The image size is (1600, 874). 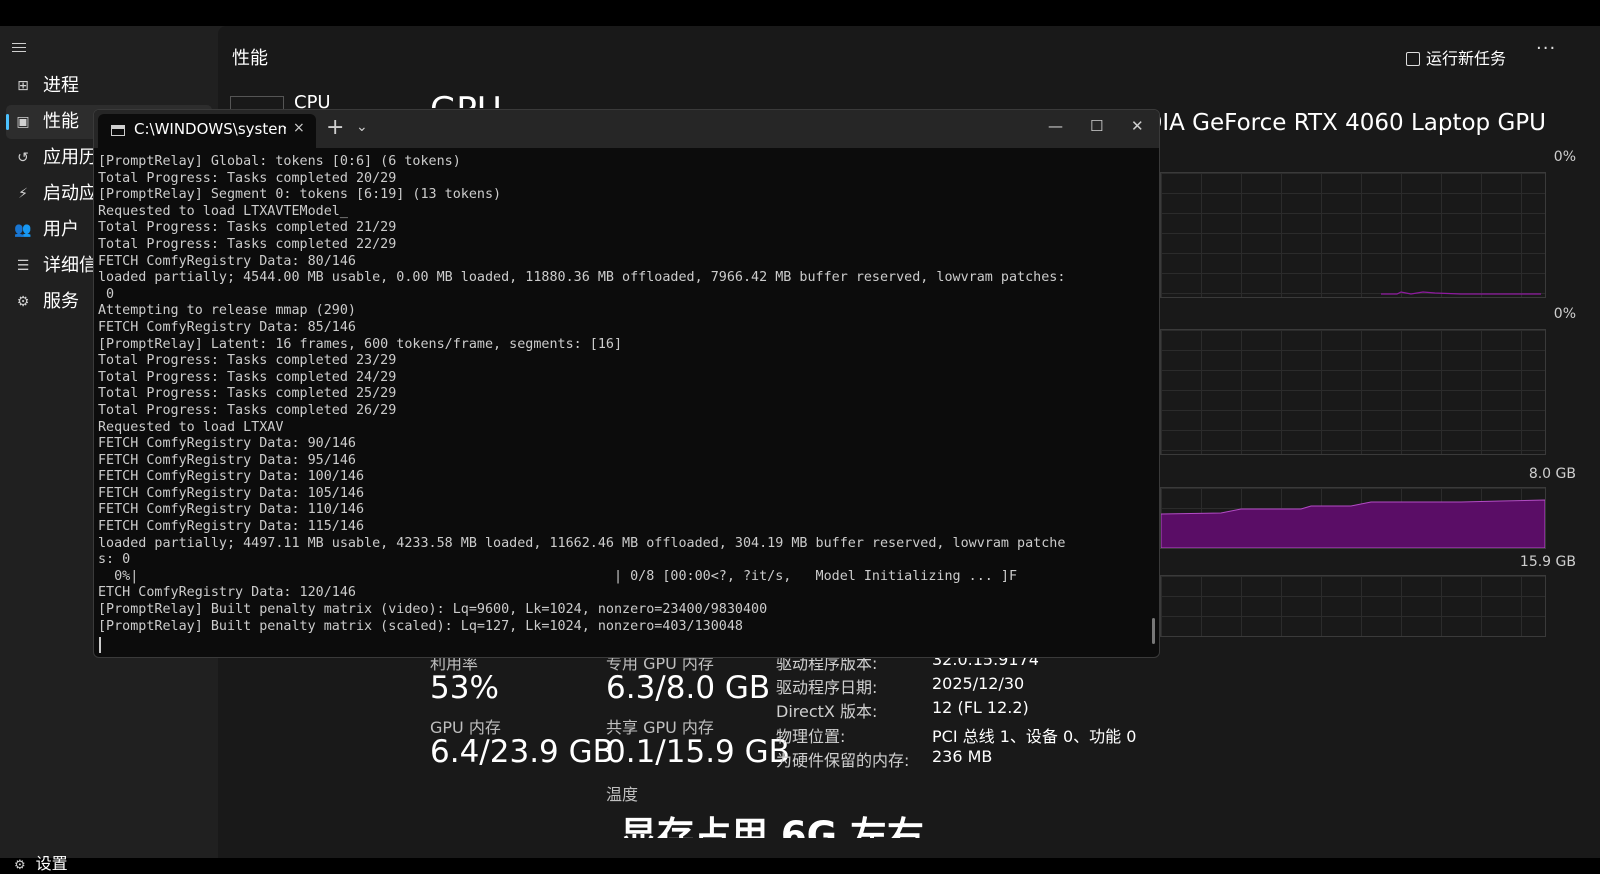 What do you see at coordinates (51, 863) in the screenshot?
I see `settings-label: 设置` at bounding box center [51, 863].